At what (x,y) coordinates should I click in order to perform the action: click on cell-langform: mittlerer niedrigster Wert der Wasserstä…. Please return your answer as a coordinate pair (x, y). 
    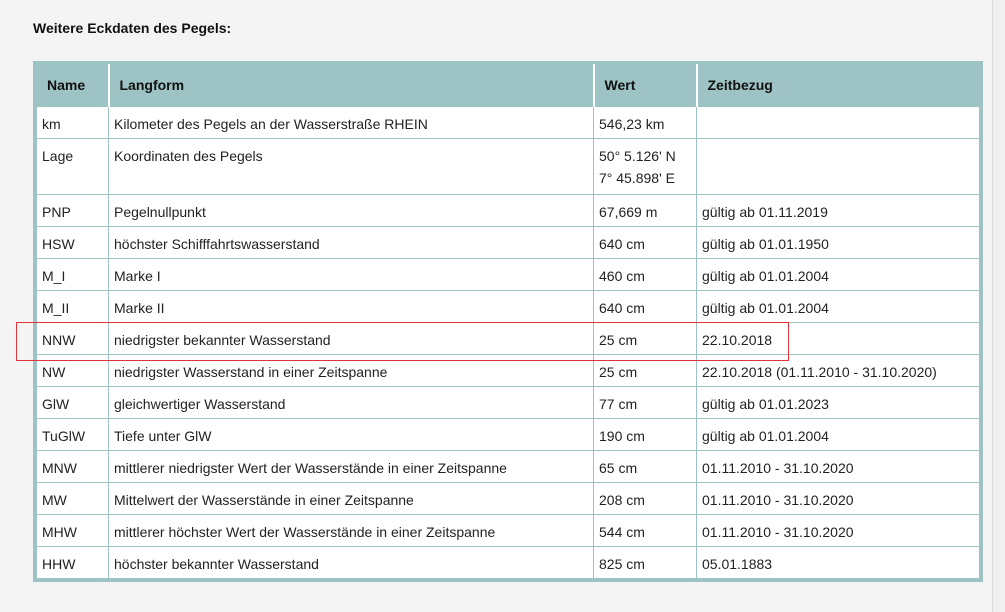
    Looking at the image, I should click on (351, 466).